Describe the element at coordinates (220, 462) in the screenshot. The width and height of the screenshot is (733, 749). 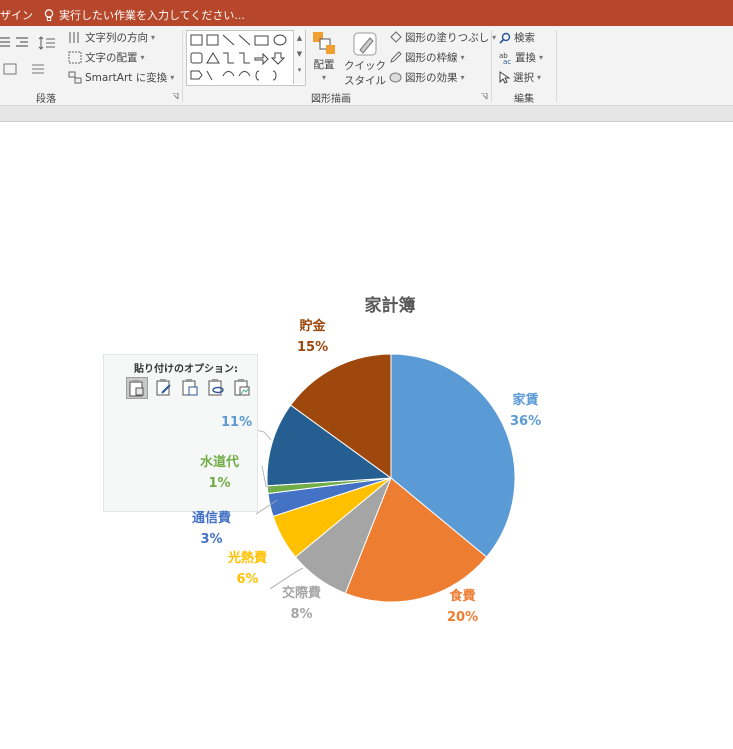
I see `data-label-water-name: 水道代` at that location.